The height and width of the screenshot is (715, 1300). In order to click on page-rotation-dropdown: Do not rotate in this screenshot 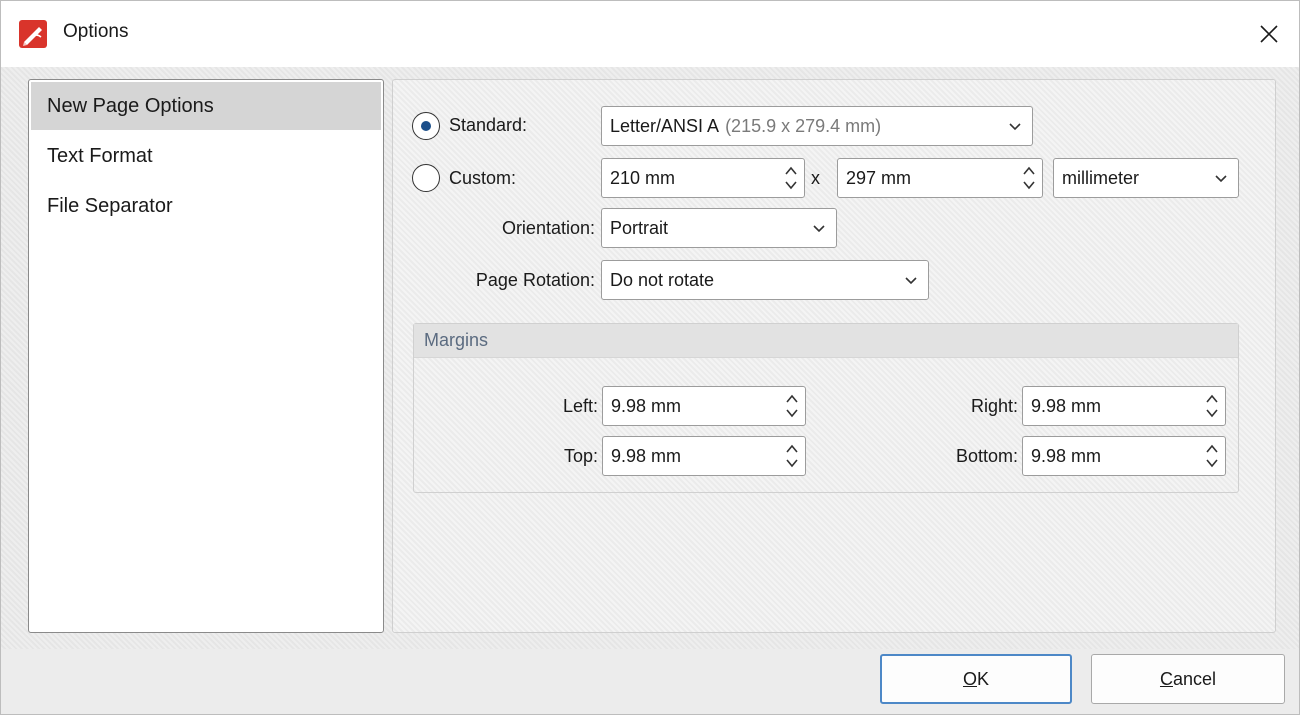, I will do `click(765, 280)`.